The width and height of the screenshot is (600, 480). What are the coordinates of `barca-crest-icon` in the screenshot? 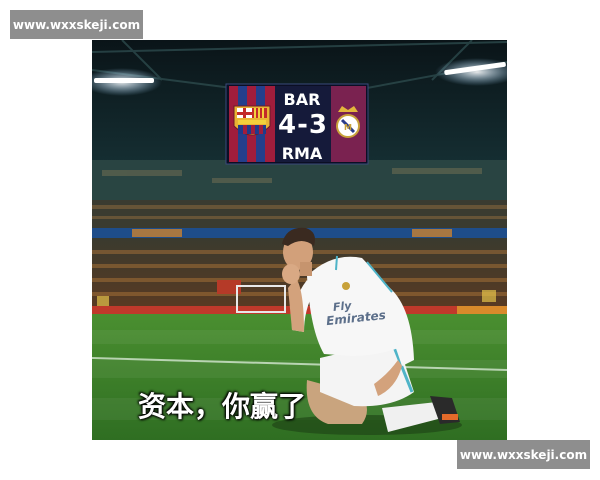 It's located at (252, 120).